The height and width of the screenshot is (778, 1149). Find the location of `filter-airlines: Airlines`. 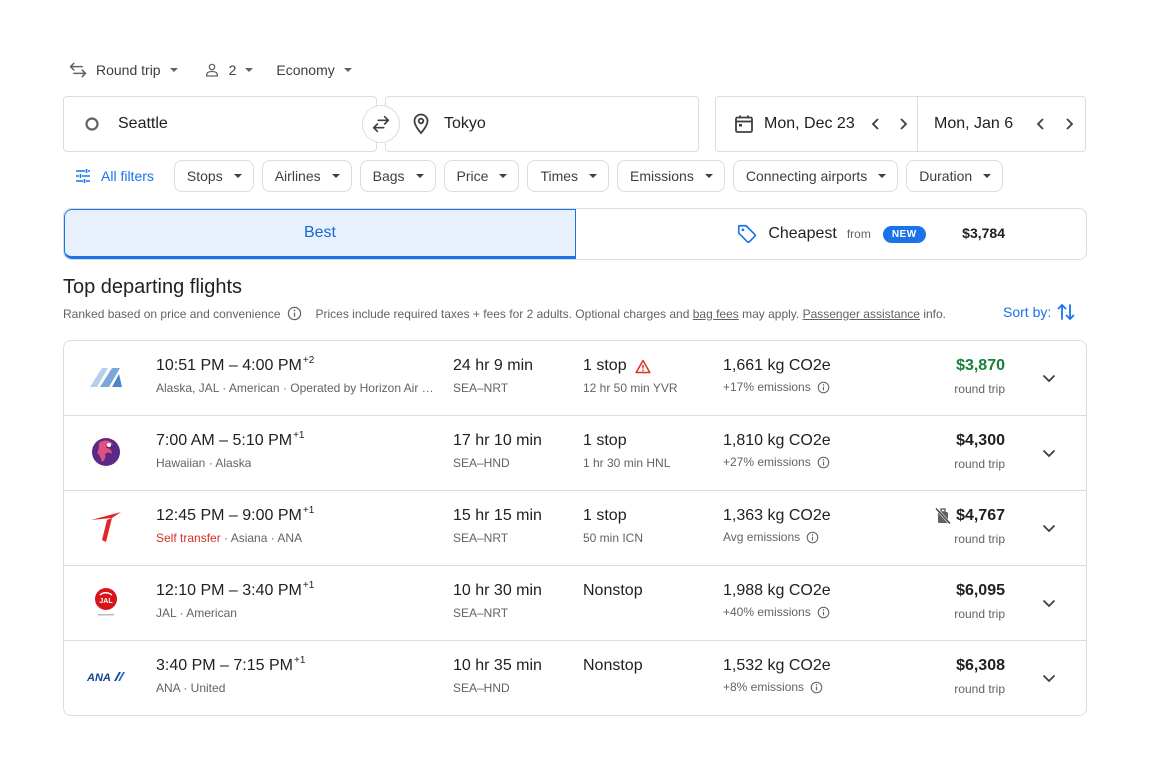

filter-airlines: Airlines is located at coordinates (306, 176).